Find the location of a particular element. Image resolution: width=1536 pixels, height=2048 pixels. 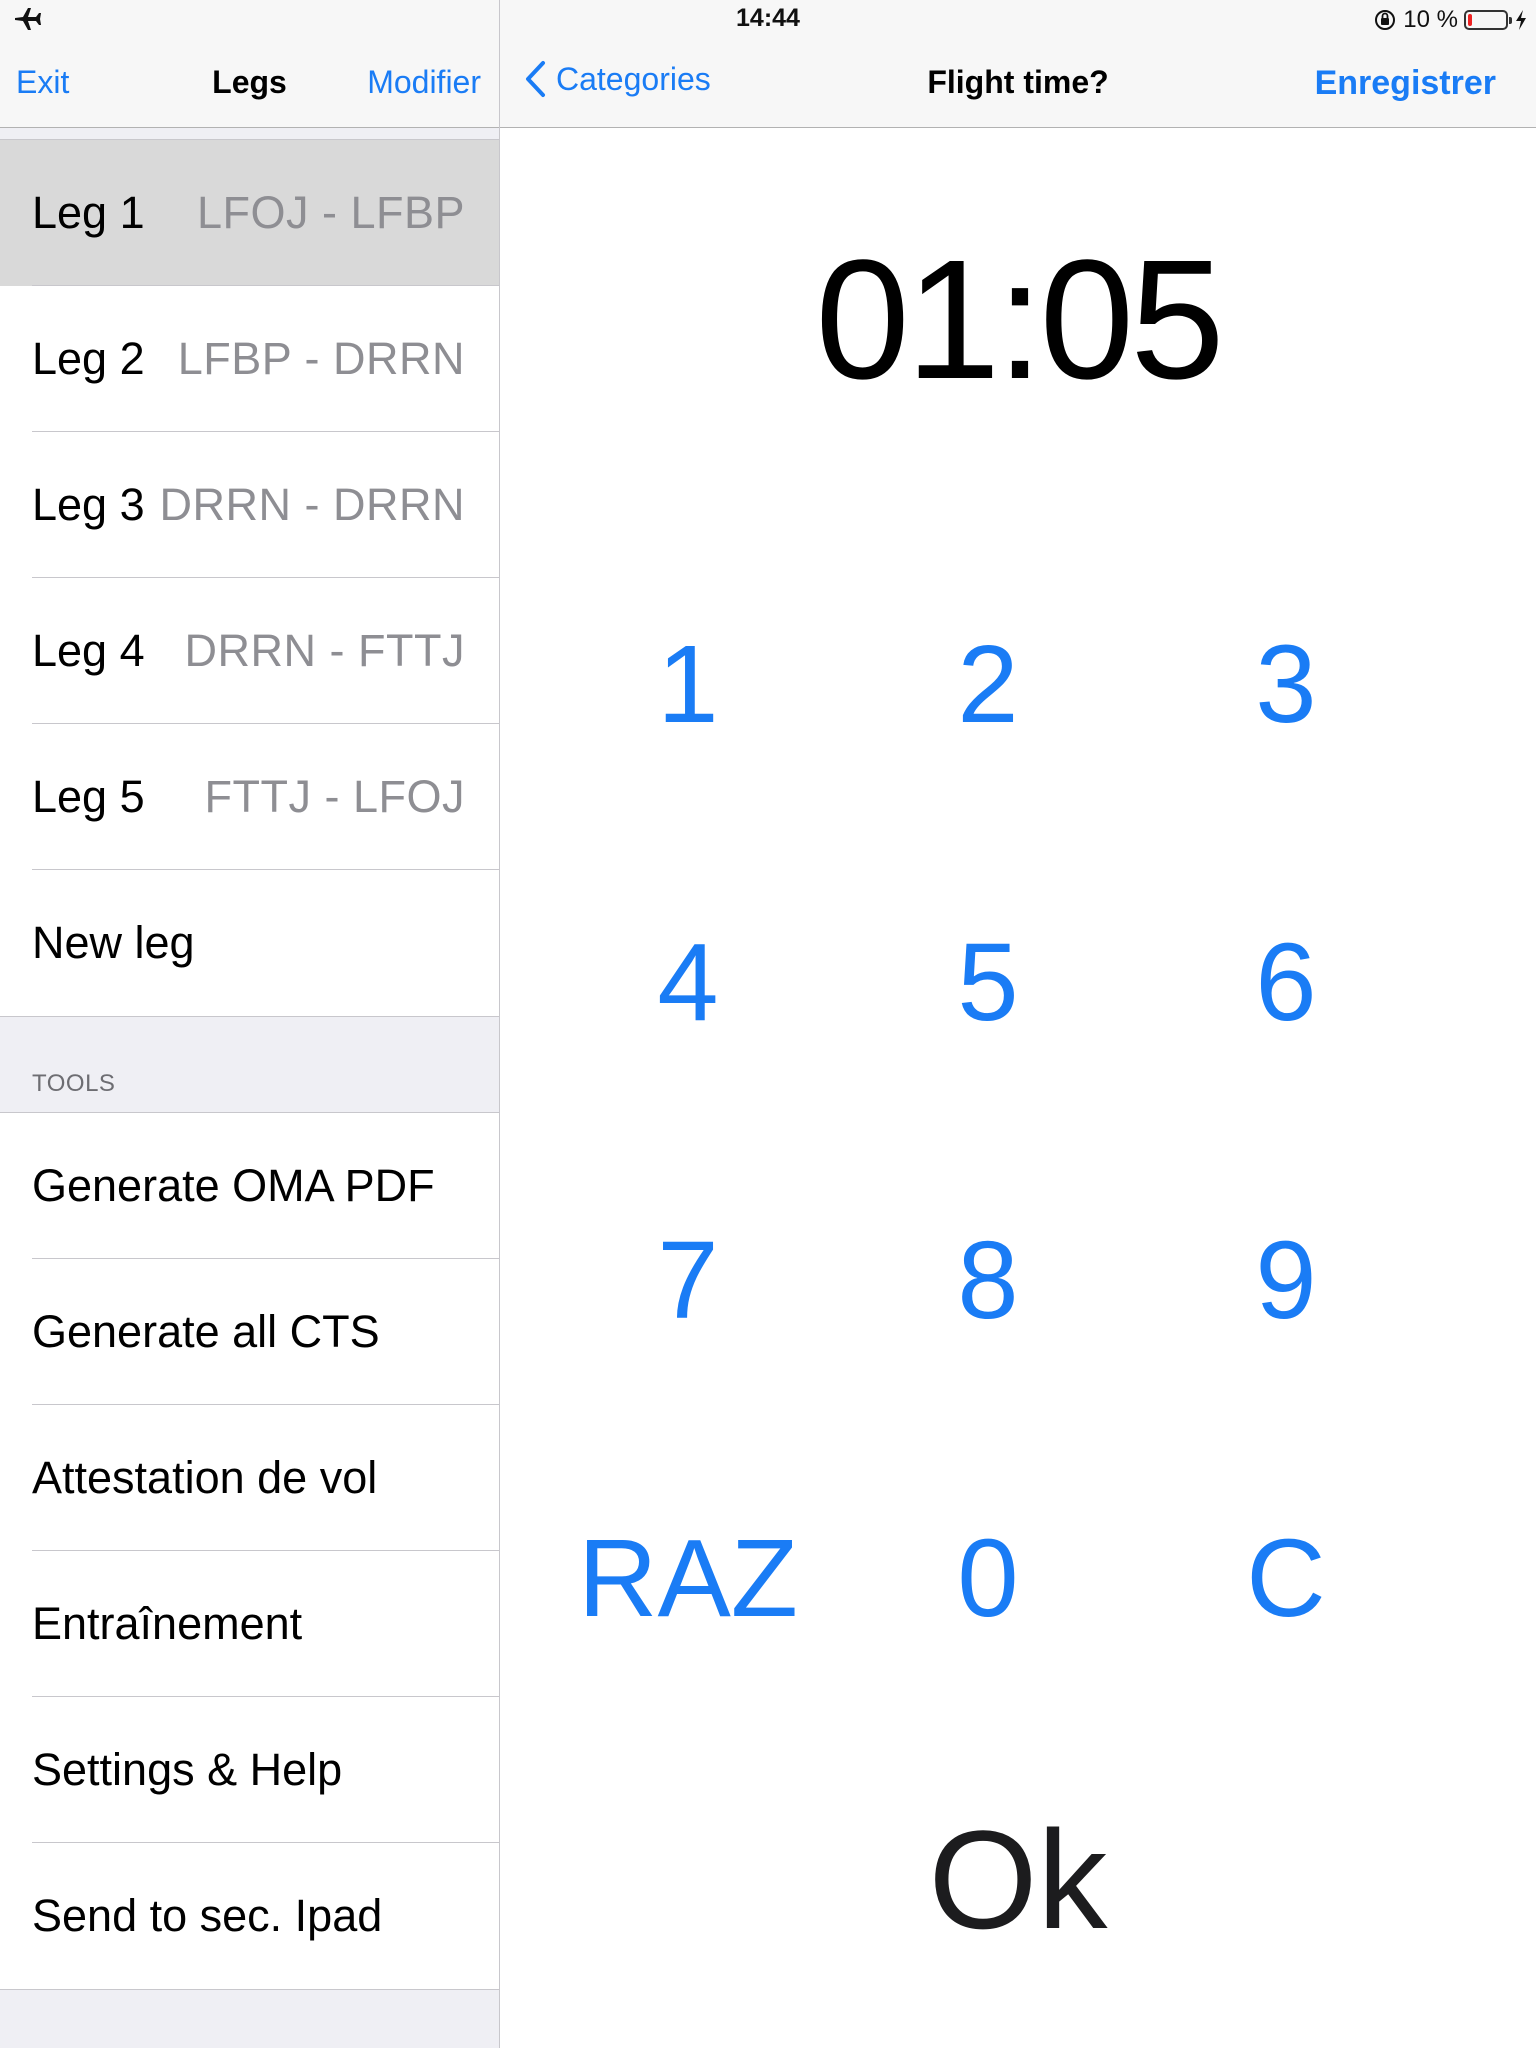

tool-settings-help: Settings & Help is located at coordinates (249, 1770).